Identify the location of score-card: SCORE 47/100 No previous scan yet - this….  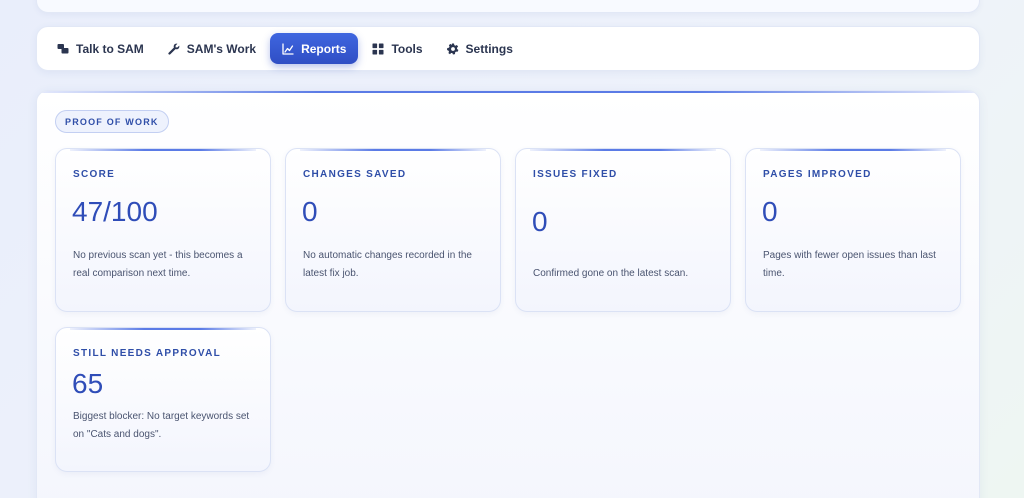
(163, 230).